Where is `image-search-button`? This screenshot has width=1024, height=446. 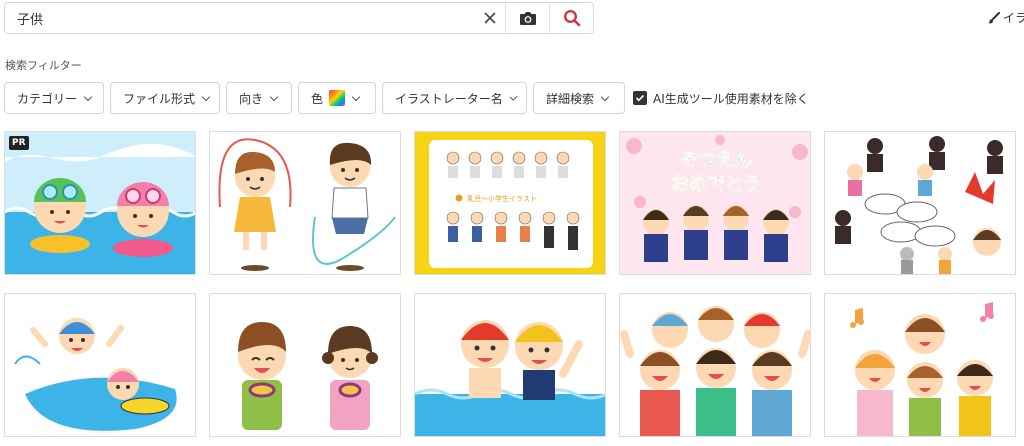
image-search-button is located at coordinates (527, 18).